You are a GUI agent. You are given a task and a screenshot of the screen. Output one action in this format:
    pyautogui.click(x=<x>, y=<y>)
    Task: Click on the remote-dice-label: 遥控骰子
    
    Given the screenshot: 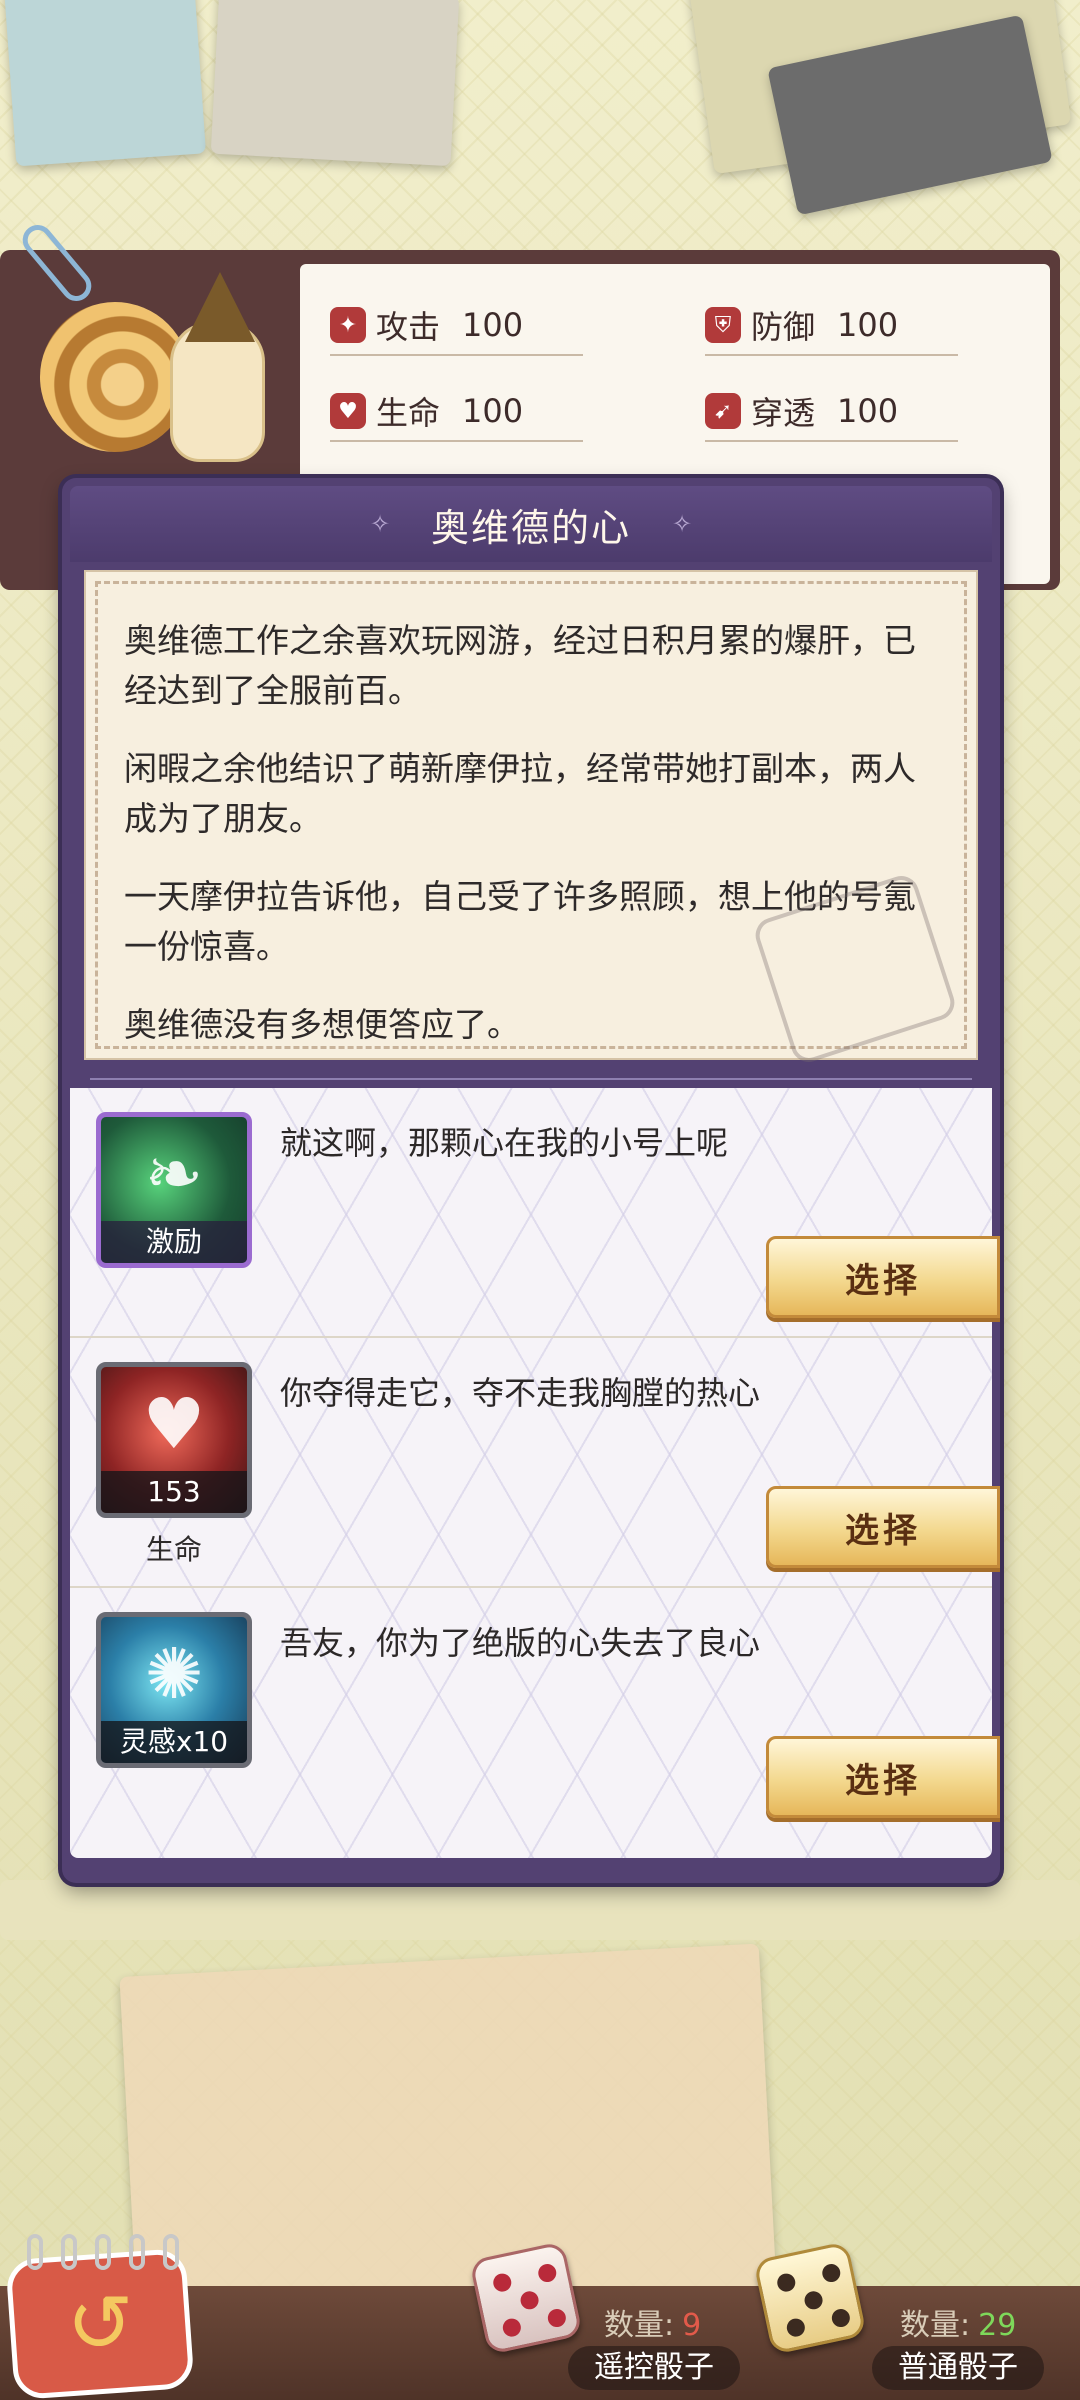 What is the action you would take?
    pyautogui.click(x=654, y=2368)
    